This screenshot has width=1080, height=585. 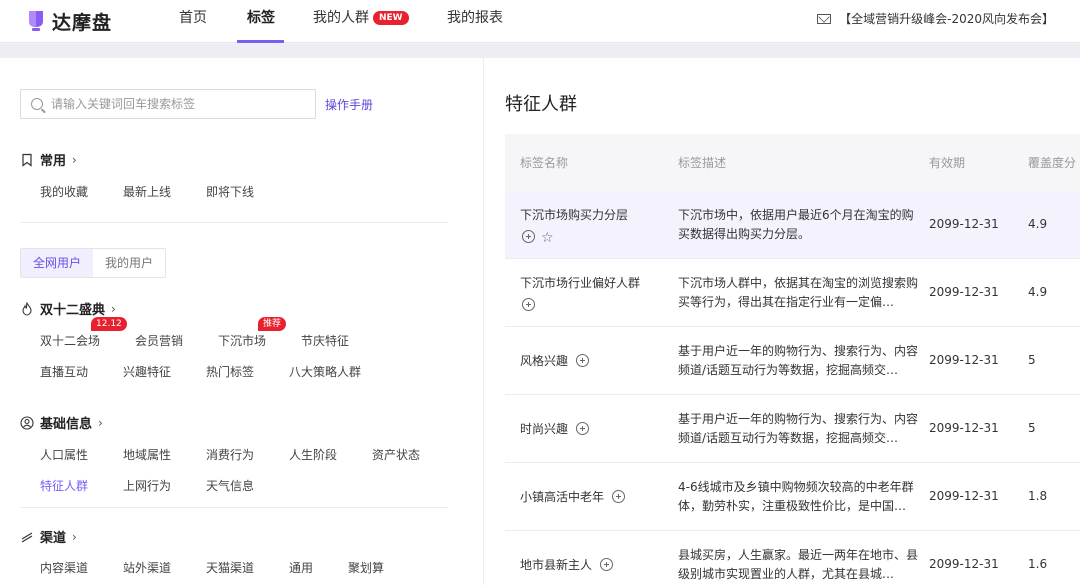 What do you see at coordinates (261, 18) in the screenshot?
I see `nav-tags-label: 标签` at bounding box center [261, 18].